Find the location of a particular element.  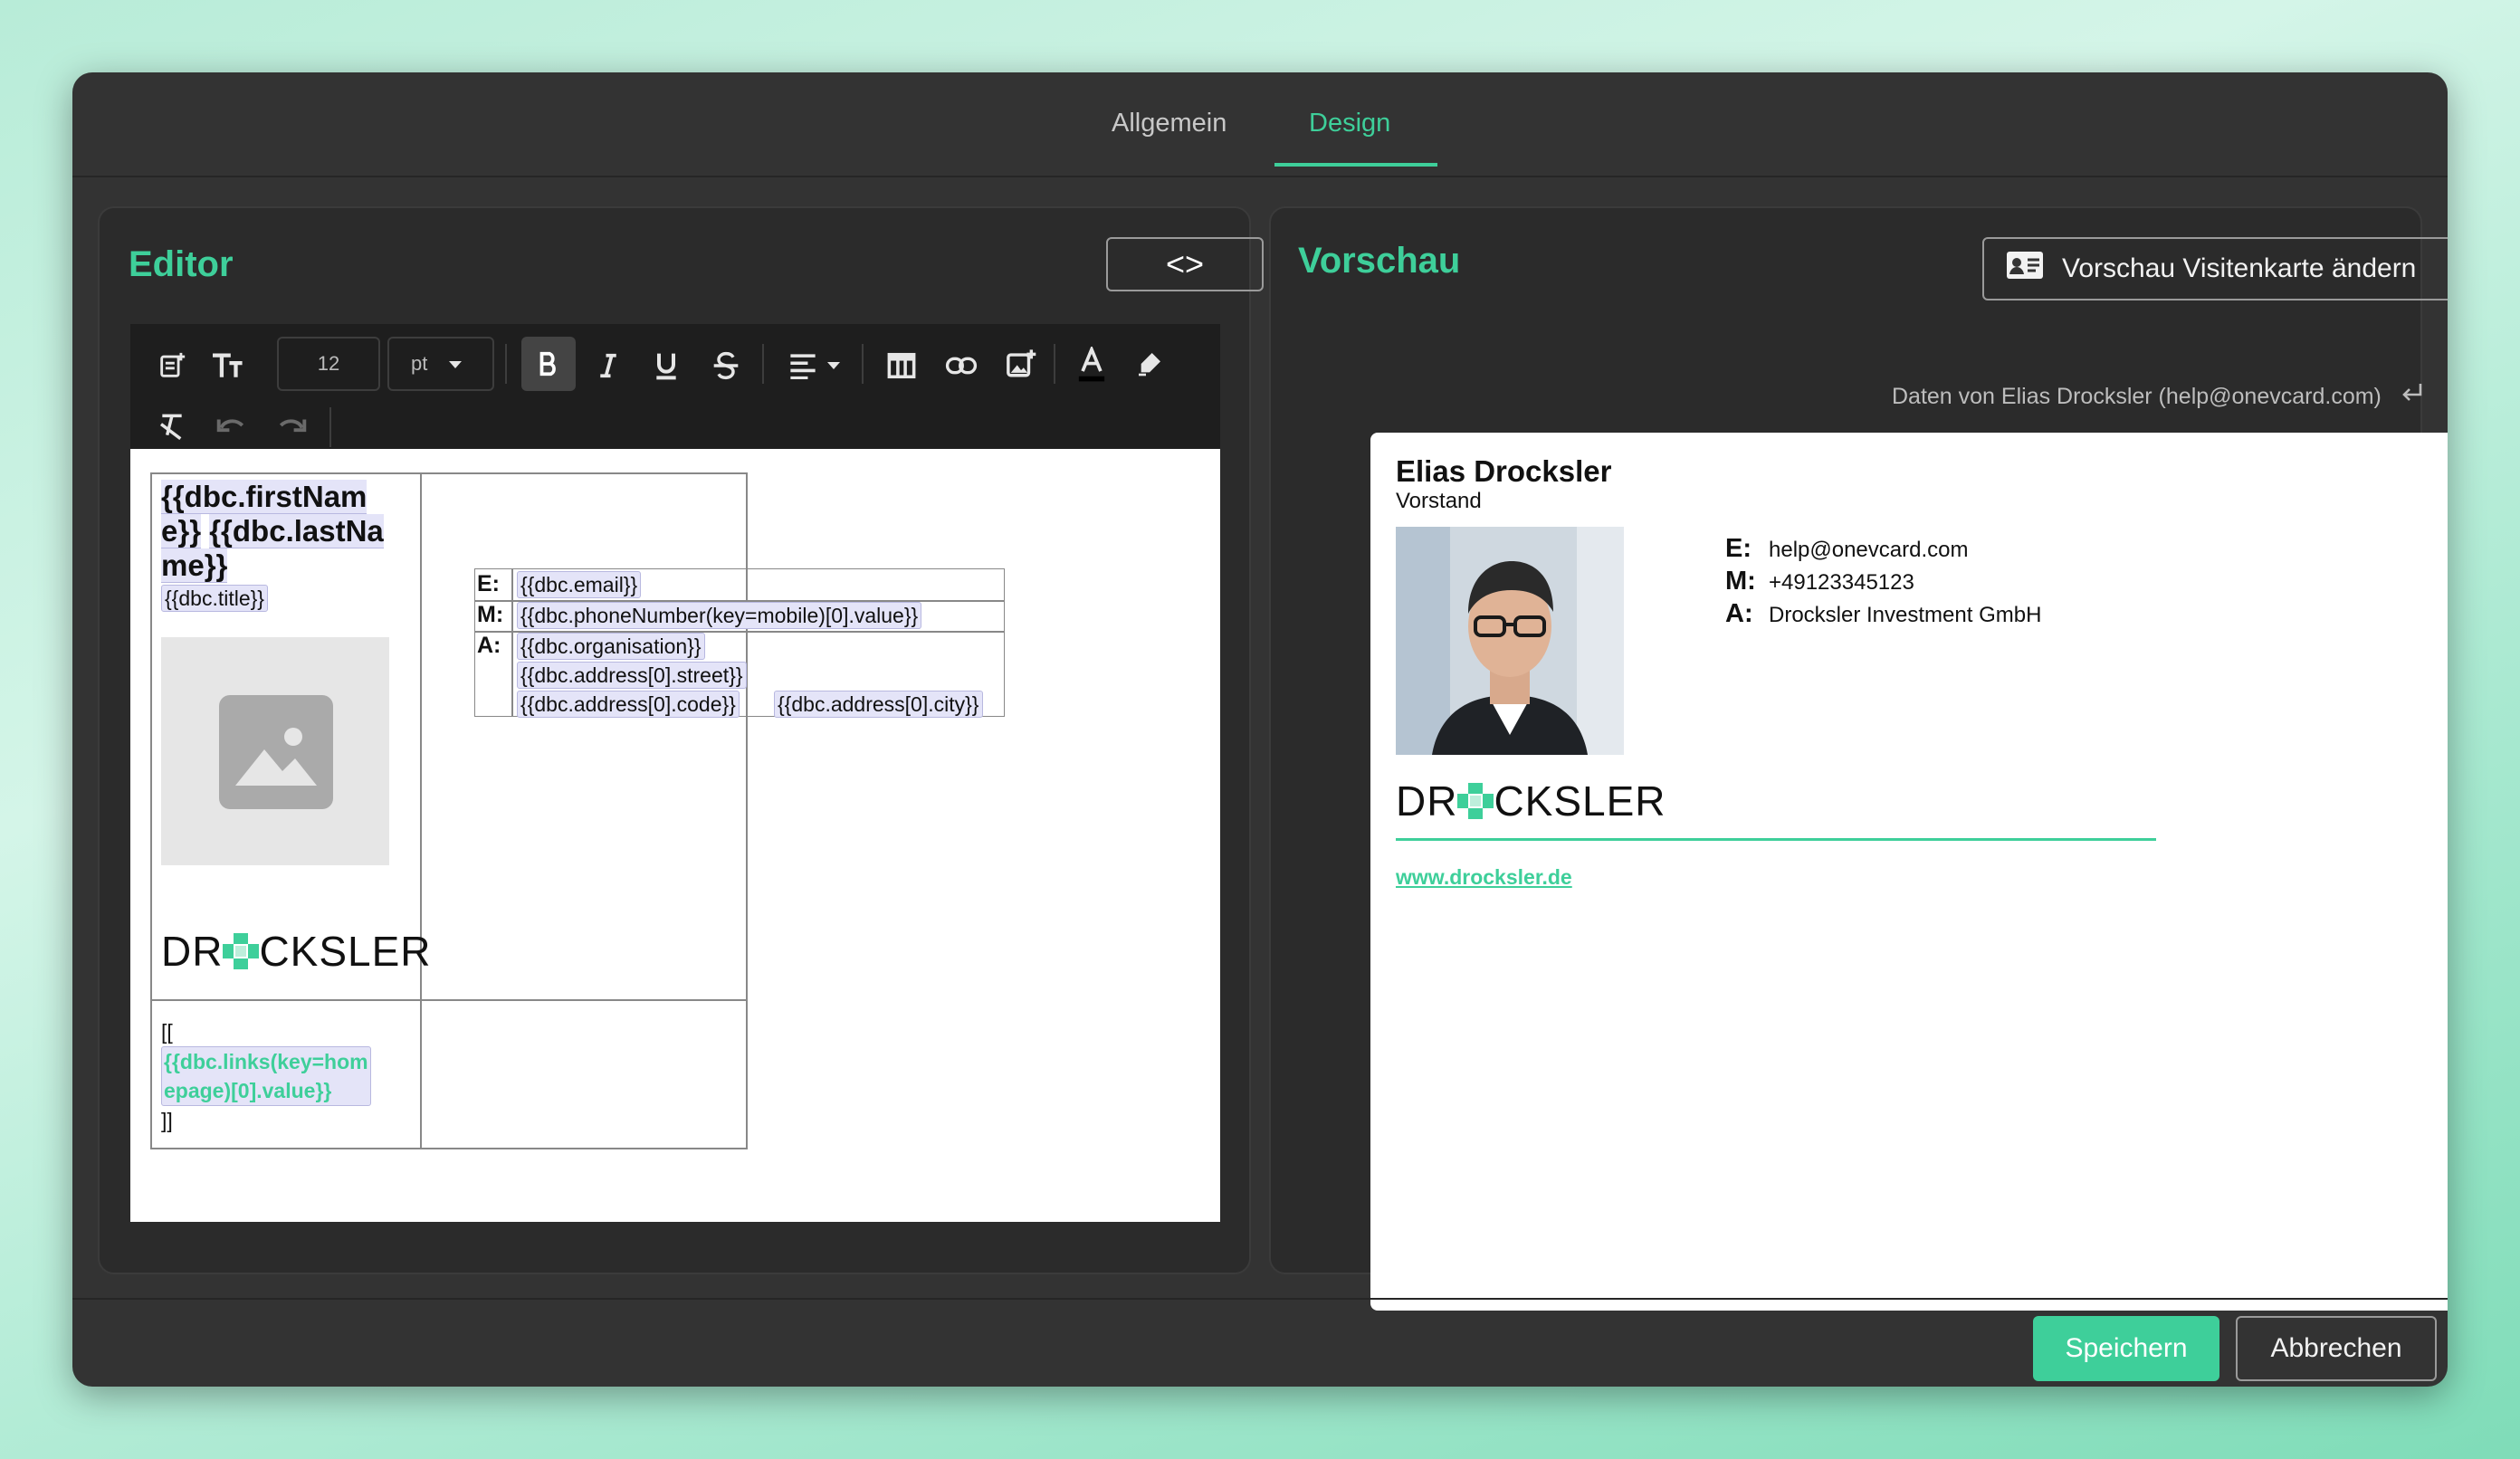

preview-mobile-label: M: is located at coordinates (1740, 581).